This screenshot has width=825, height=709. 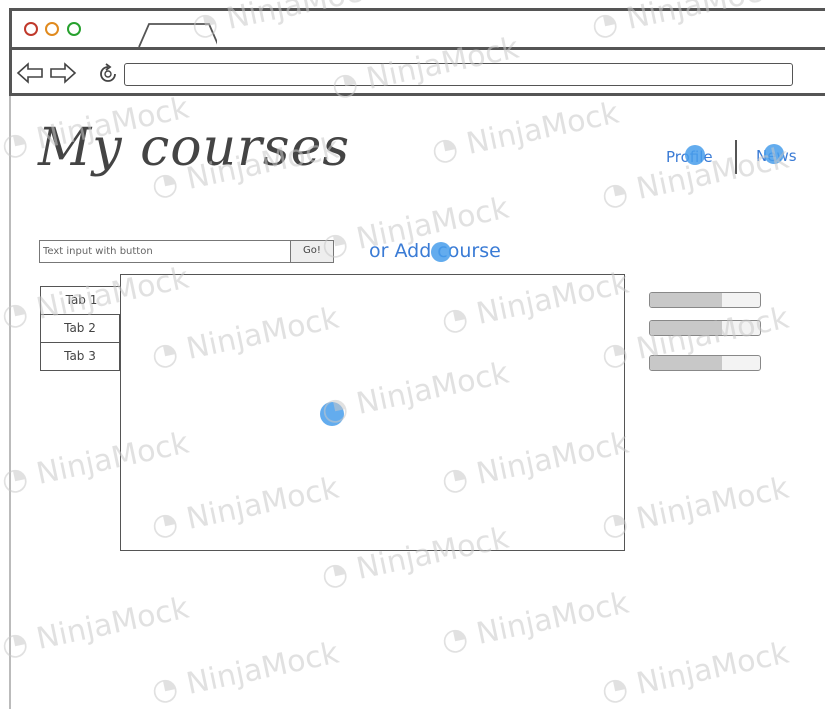 I want to click on page-title: My courses, so click(x=194, y=148).